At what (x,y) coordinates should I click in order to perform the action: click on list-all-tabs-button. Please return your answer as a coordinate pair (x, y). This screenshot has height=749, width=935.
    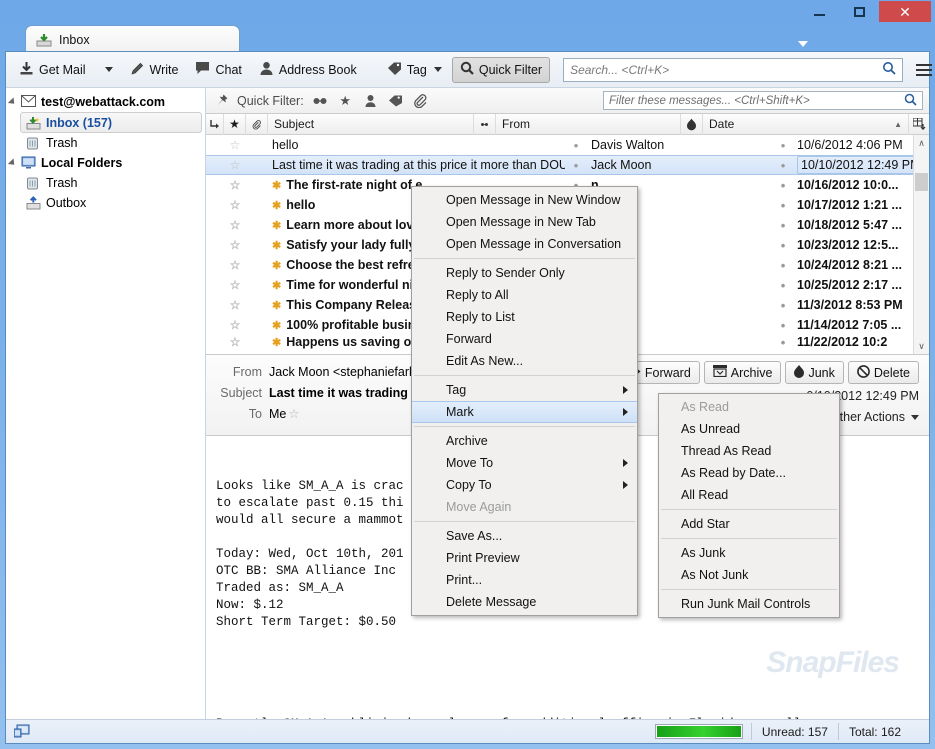
    Looking at the image, I should click on (803, 44).